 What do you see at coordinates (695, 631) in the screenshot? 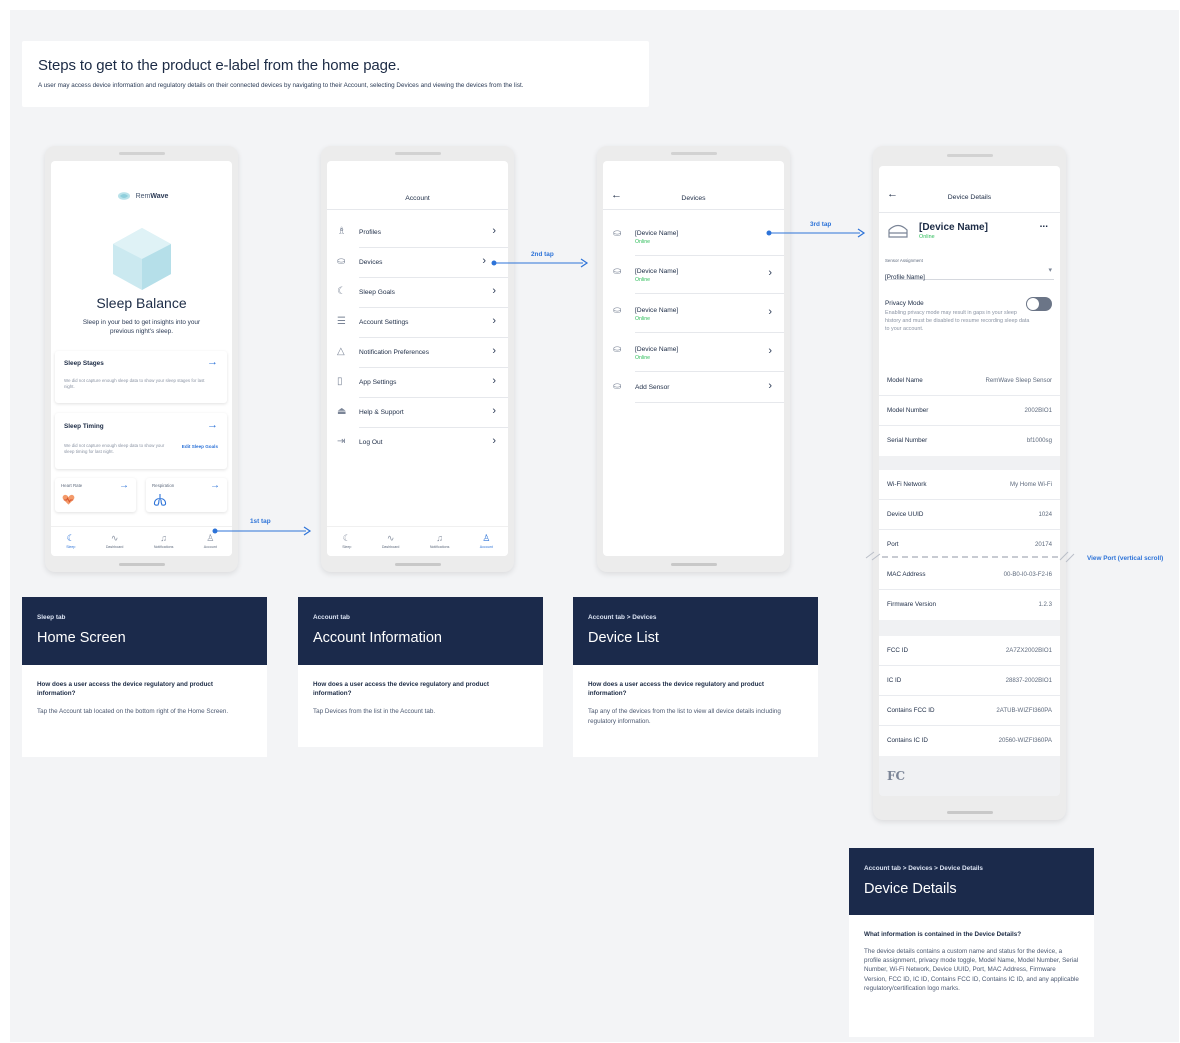
I see `info-card-header-devices: Account tab > Devices Device List` at bounding box center [695, 631].